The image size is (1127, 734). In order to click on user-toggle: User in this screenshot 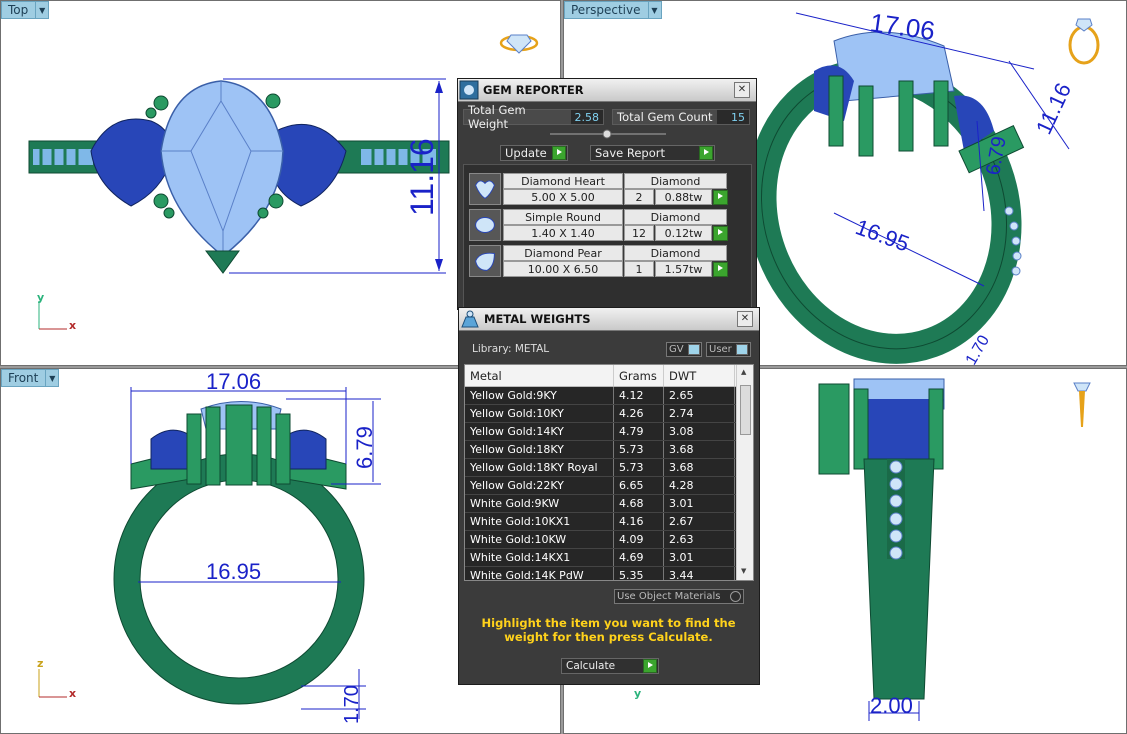, I will do `click(728, 349)`.